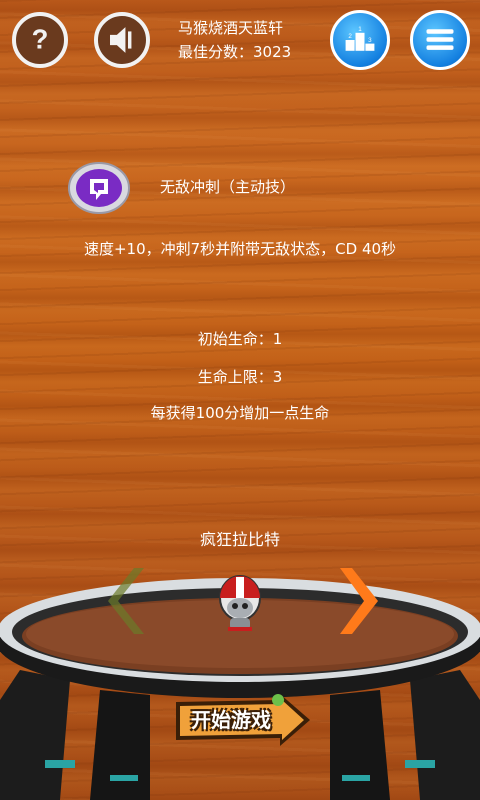 This screenshot has width=480, height=800. Describe the element at coordinates (240, 377) in the screenshot. I see `life-limit: 生命上限：3` at that location.